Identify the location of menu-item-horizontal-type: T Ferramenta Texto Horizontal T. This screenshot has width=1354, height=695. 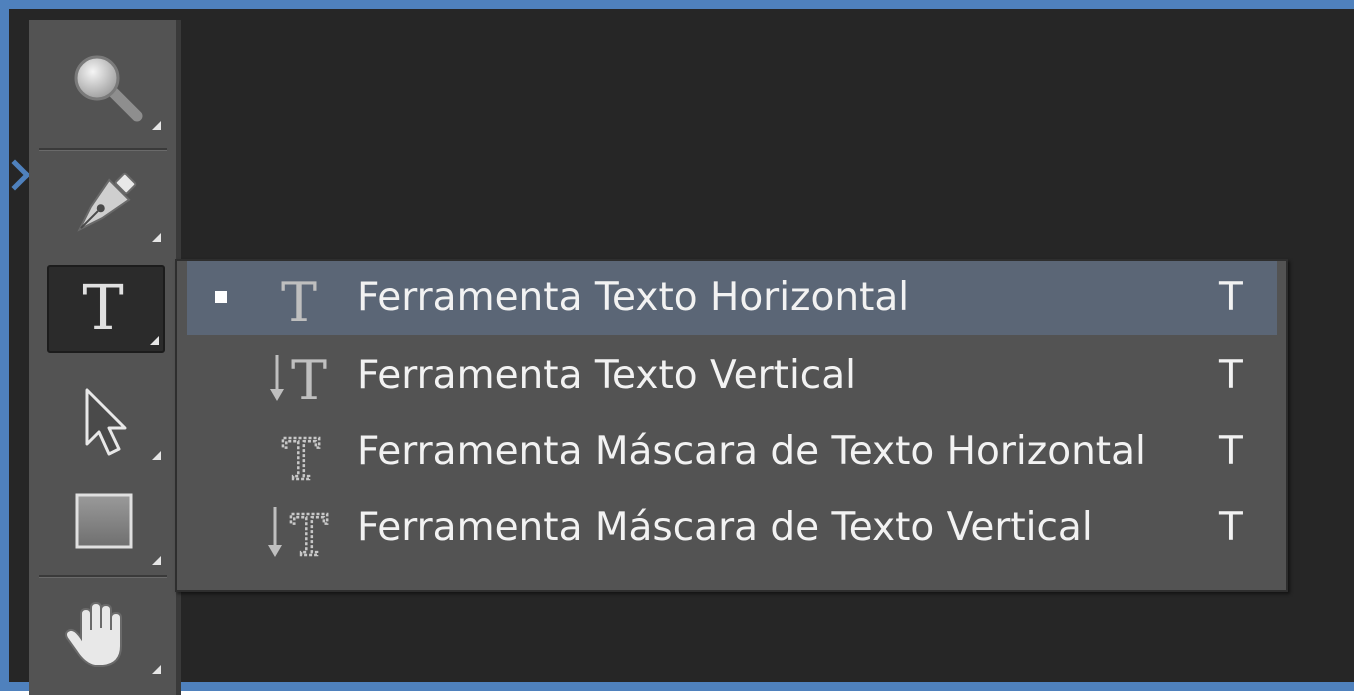
(732, 298).